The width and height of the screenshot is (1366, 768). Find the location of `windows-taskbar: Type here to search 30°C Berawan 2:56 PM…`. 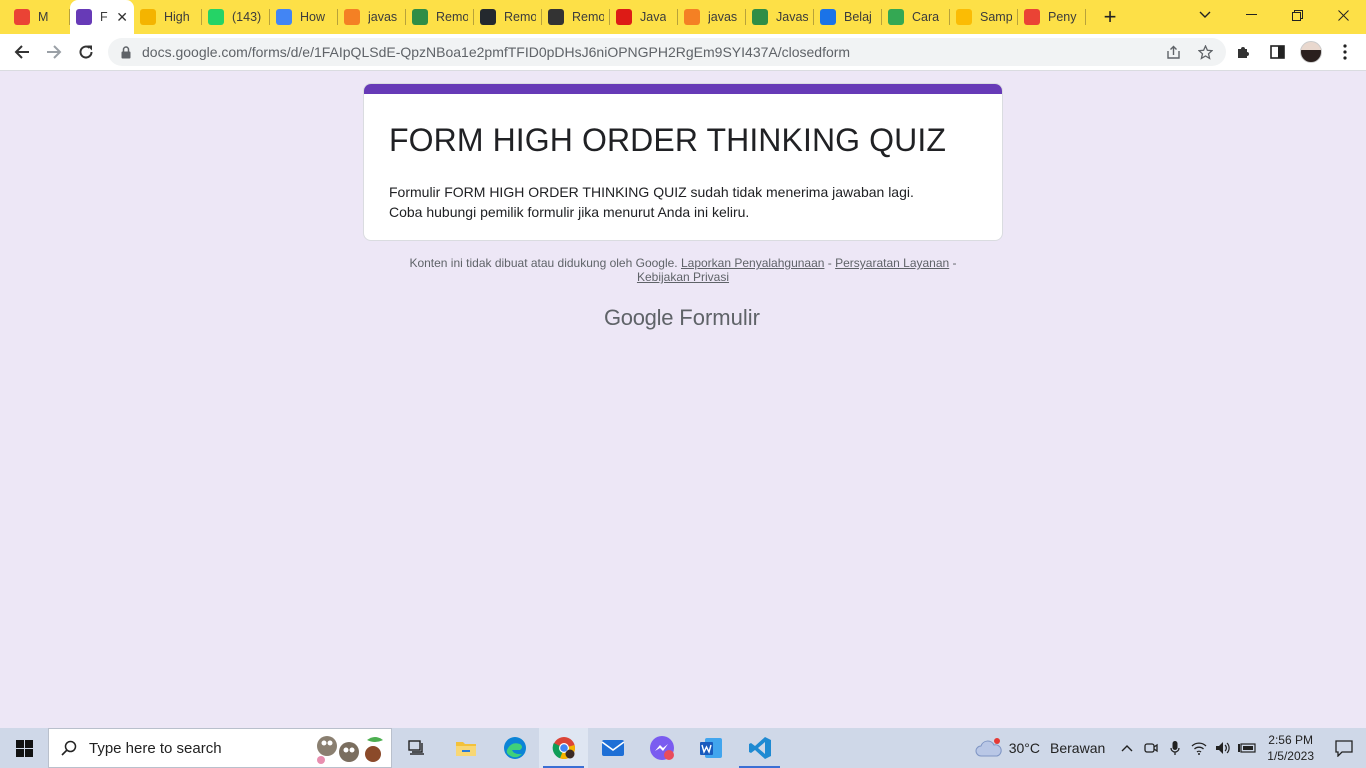

windows-taskbar: Type here to search 30°C Berawan 2:56 PM… is located at coordinates (683, 748).